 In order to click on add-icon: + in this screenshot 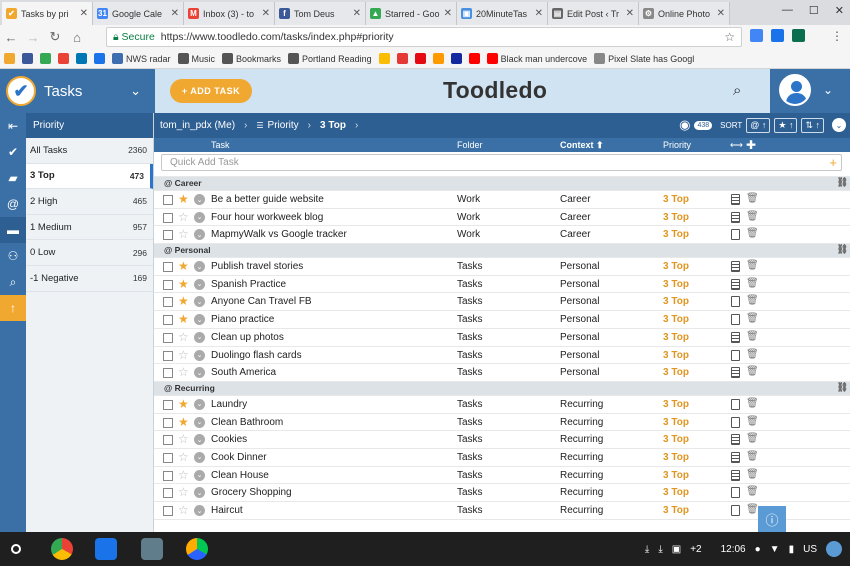, I will do `click(833, 162)`.